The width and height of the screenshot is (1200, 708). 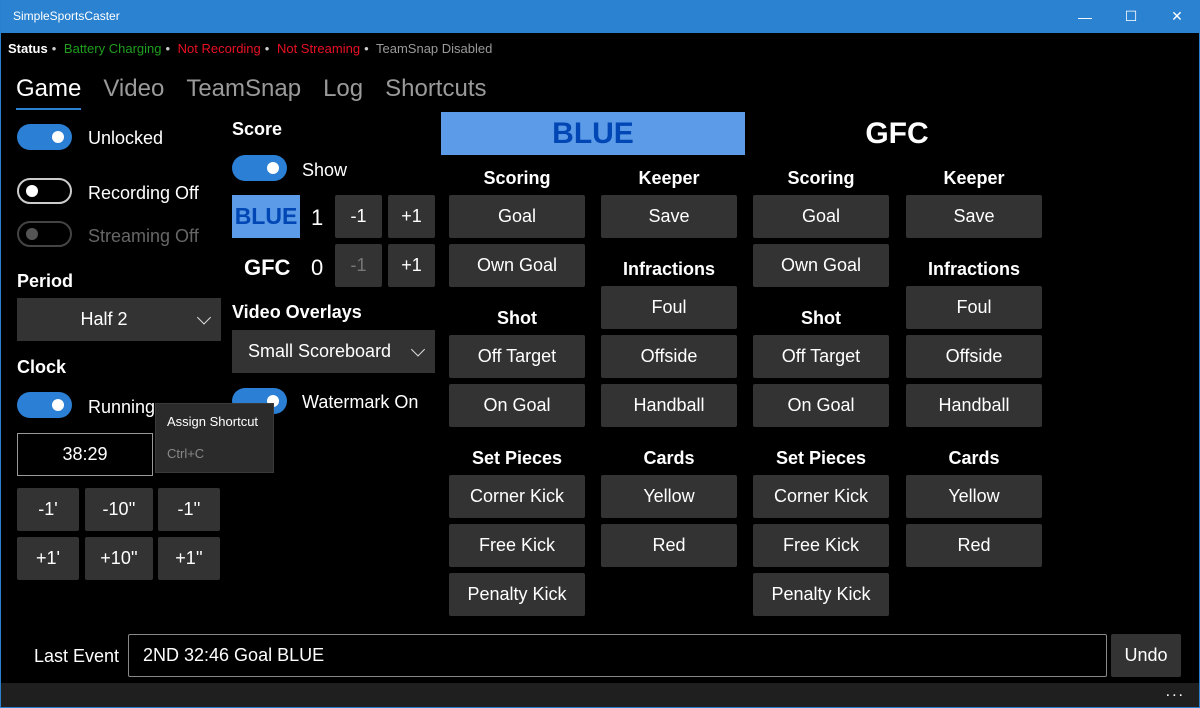 I want to click on video-overlays-heading: Video Overlays, so click(x=297, y=312).